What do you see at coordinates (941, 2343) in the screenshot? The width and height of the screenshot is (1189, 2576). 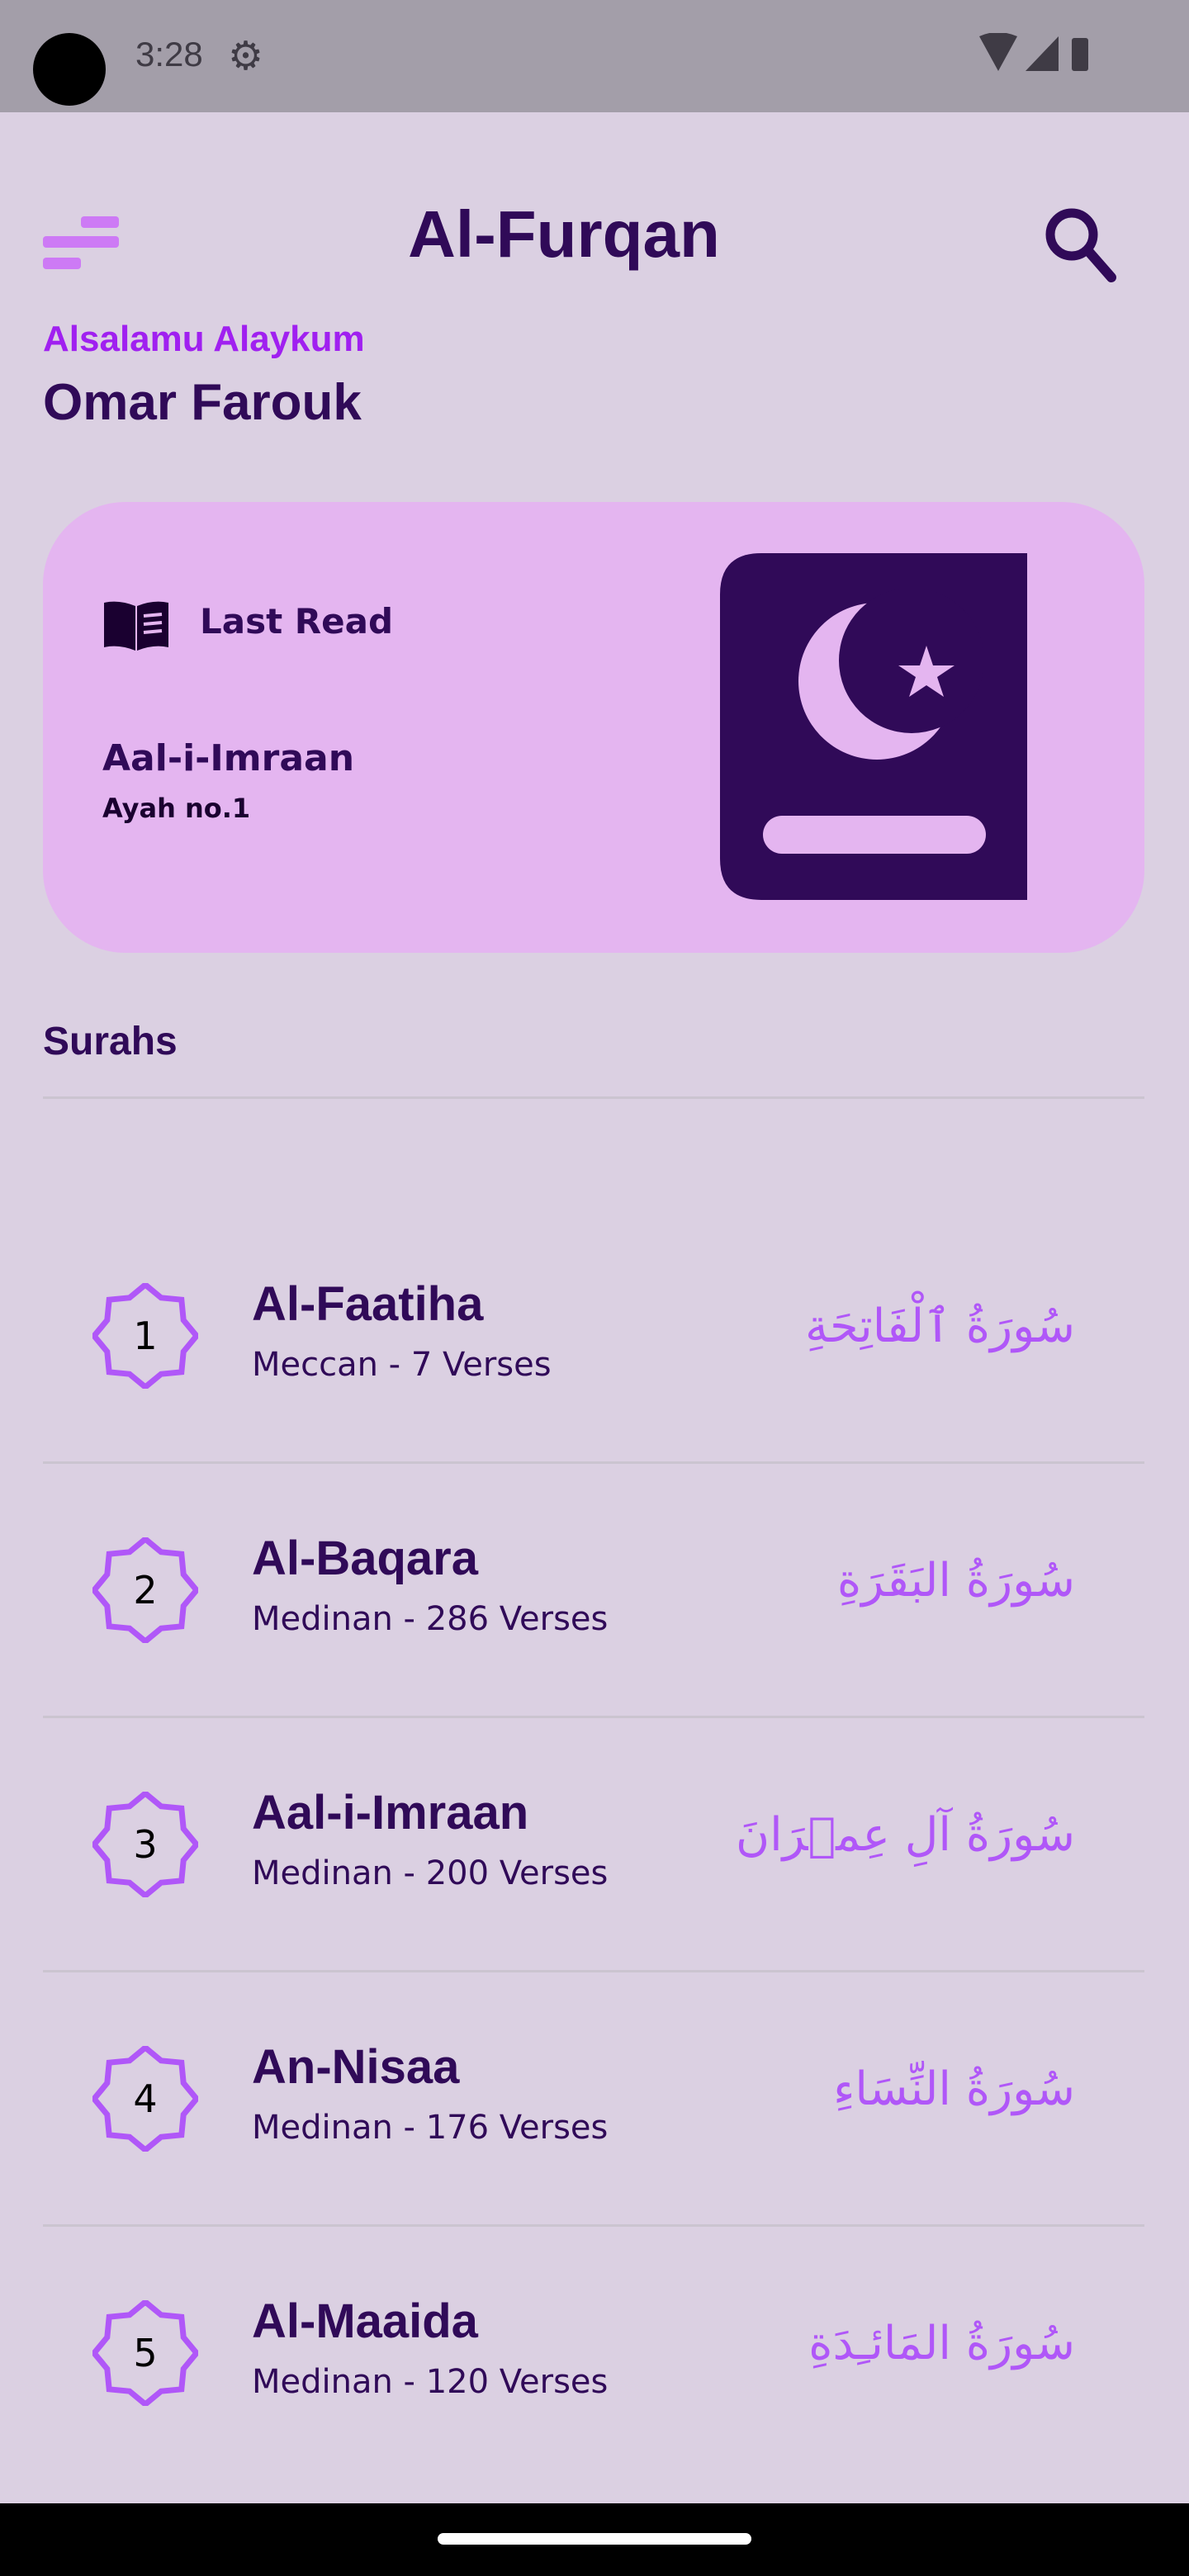 I see `surah-arabic-name: سُورَةُ المَائـِدَةِ` at bounding box center [941, 2343].